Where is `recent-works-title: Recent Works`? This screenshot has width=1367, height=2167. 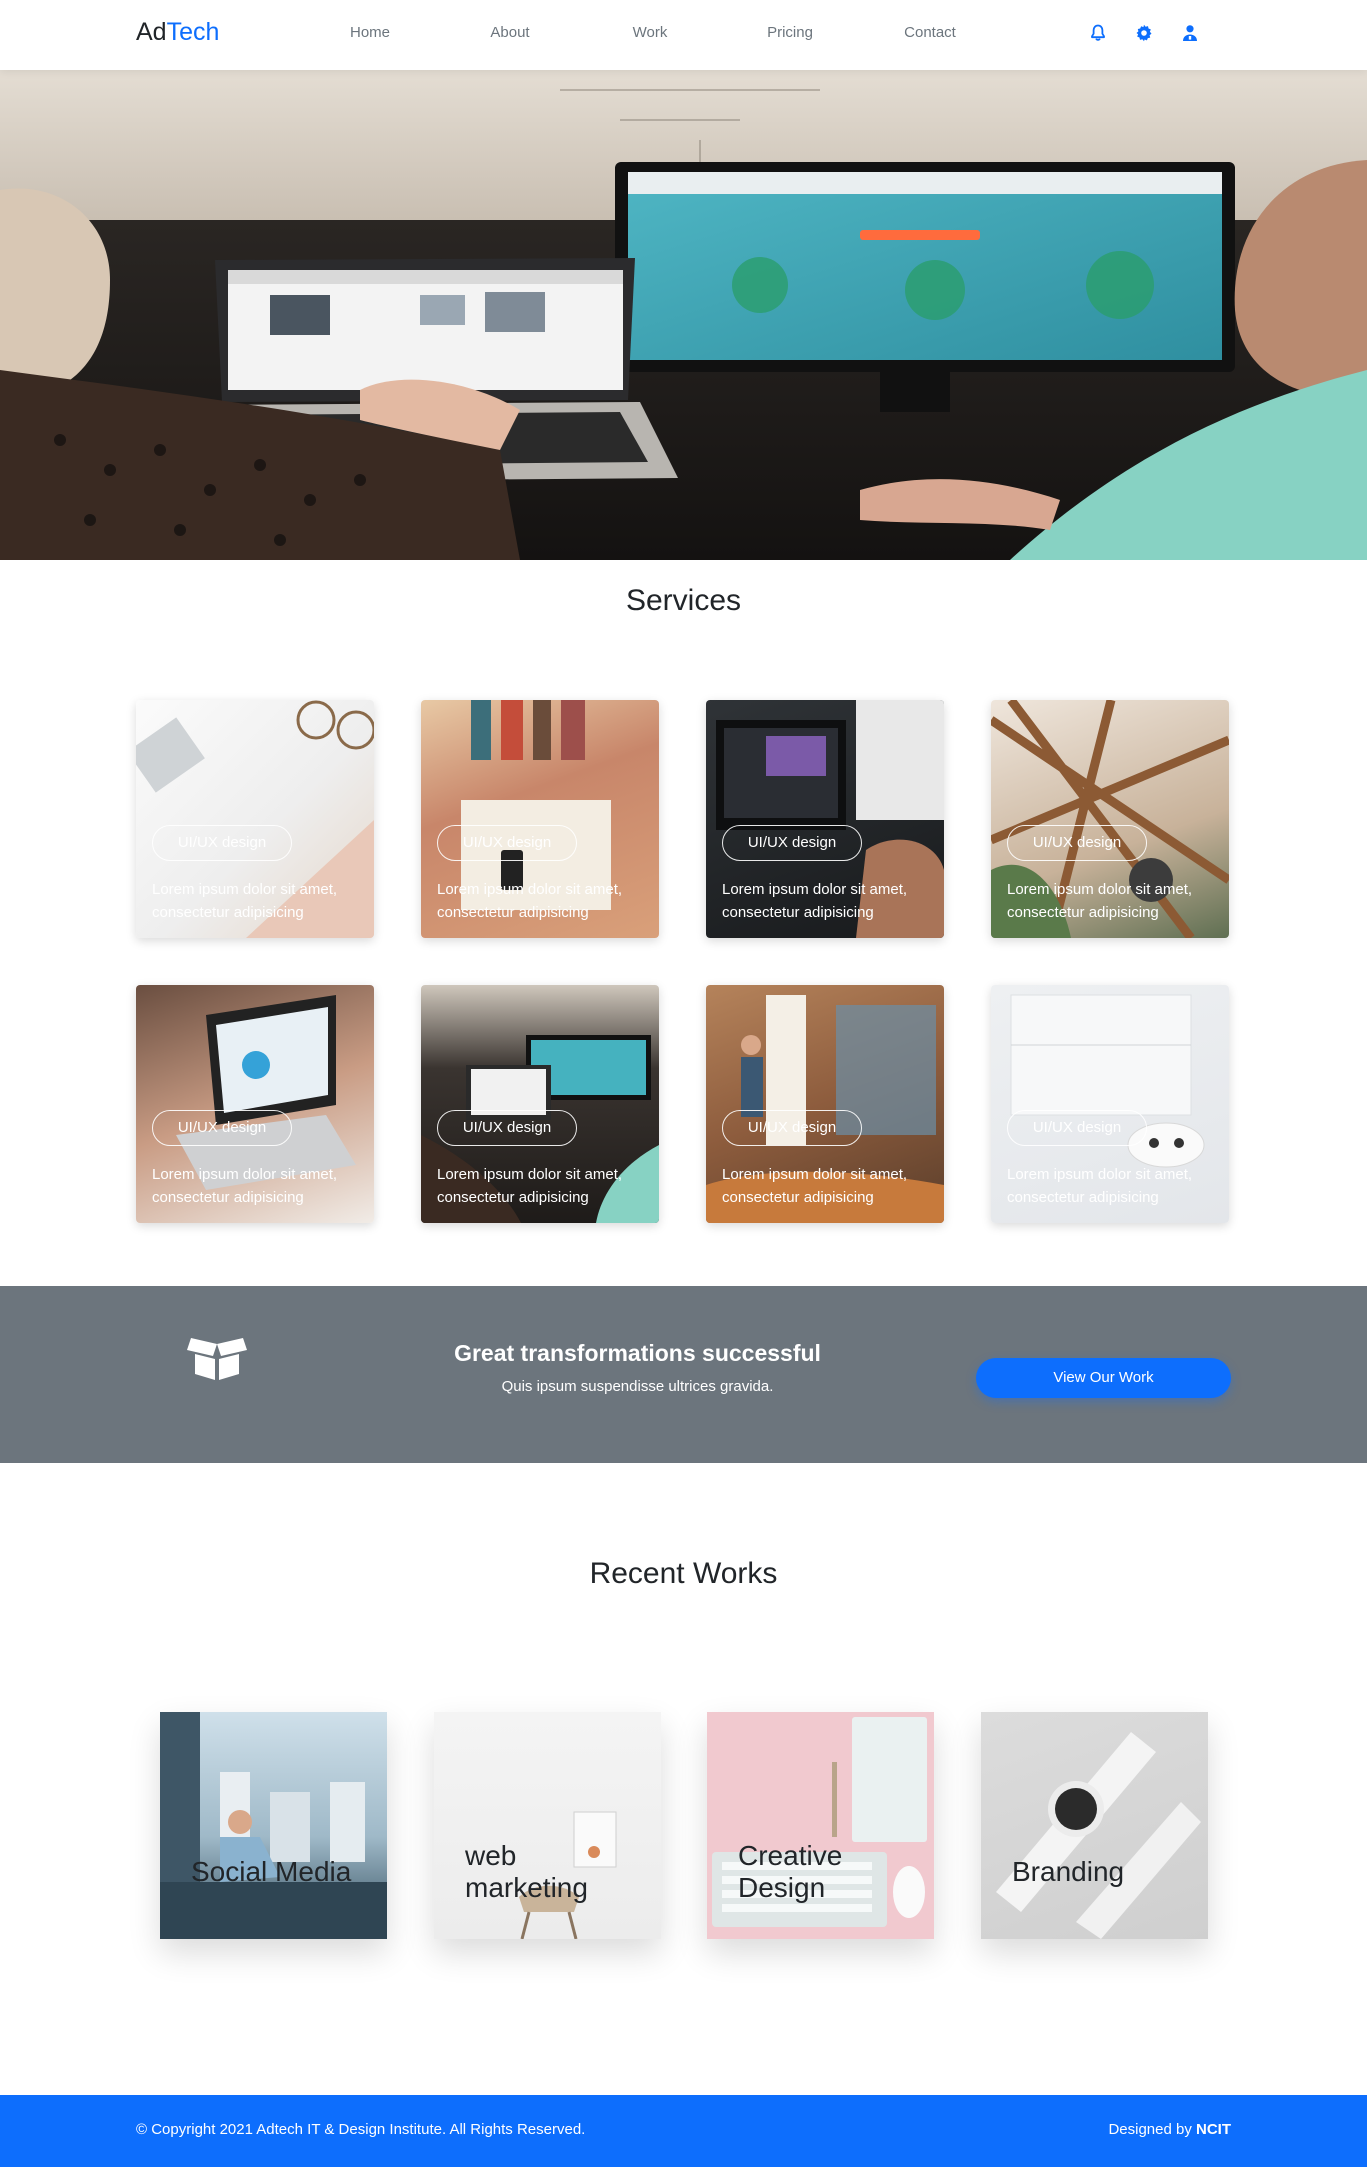
recent-works-title: Recent Works is located at coordinates (683, 1573).